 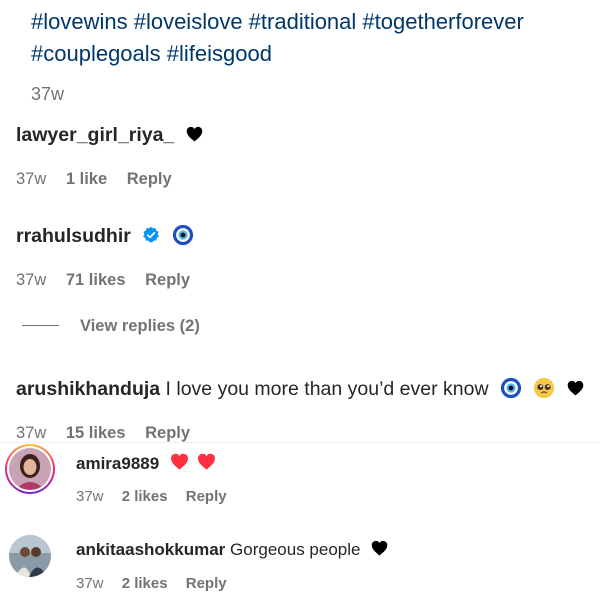 What do you see at coordinates (95, 135) in the screenshot?
I see `comment-username: lawyer_girl_riya_` at bounding box center [95, 135].